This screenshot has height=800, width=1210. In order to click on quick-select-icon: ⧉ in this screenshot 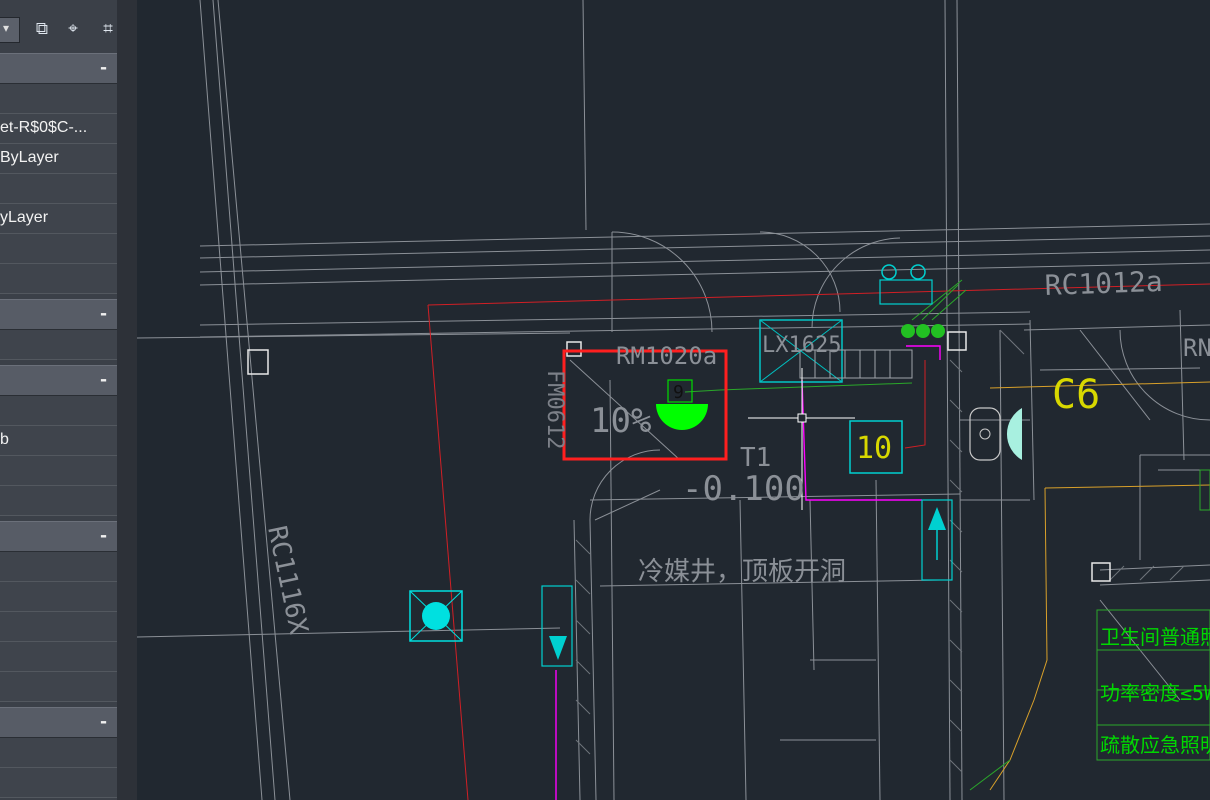, I will do `click(42, 29)`.